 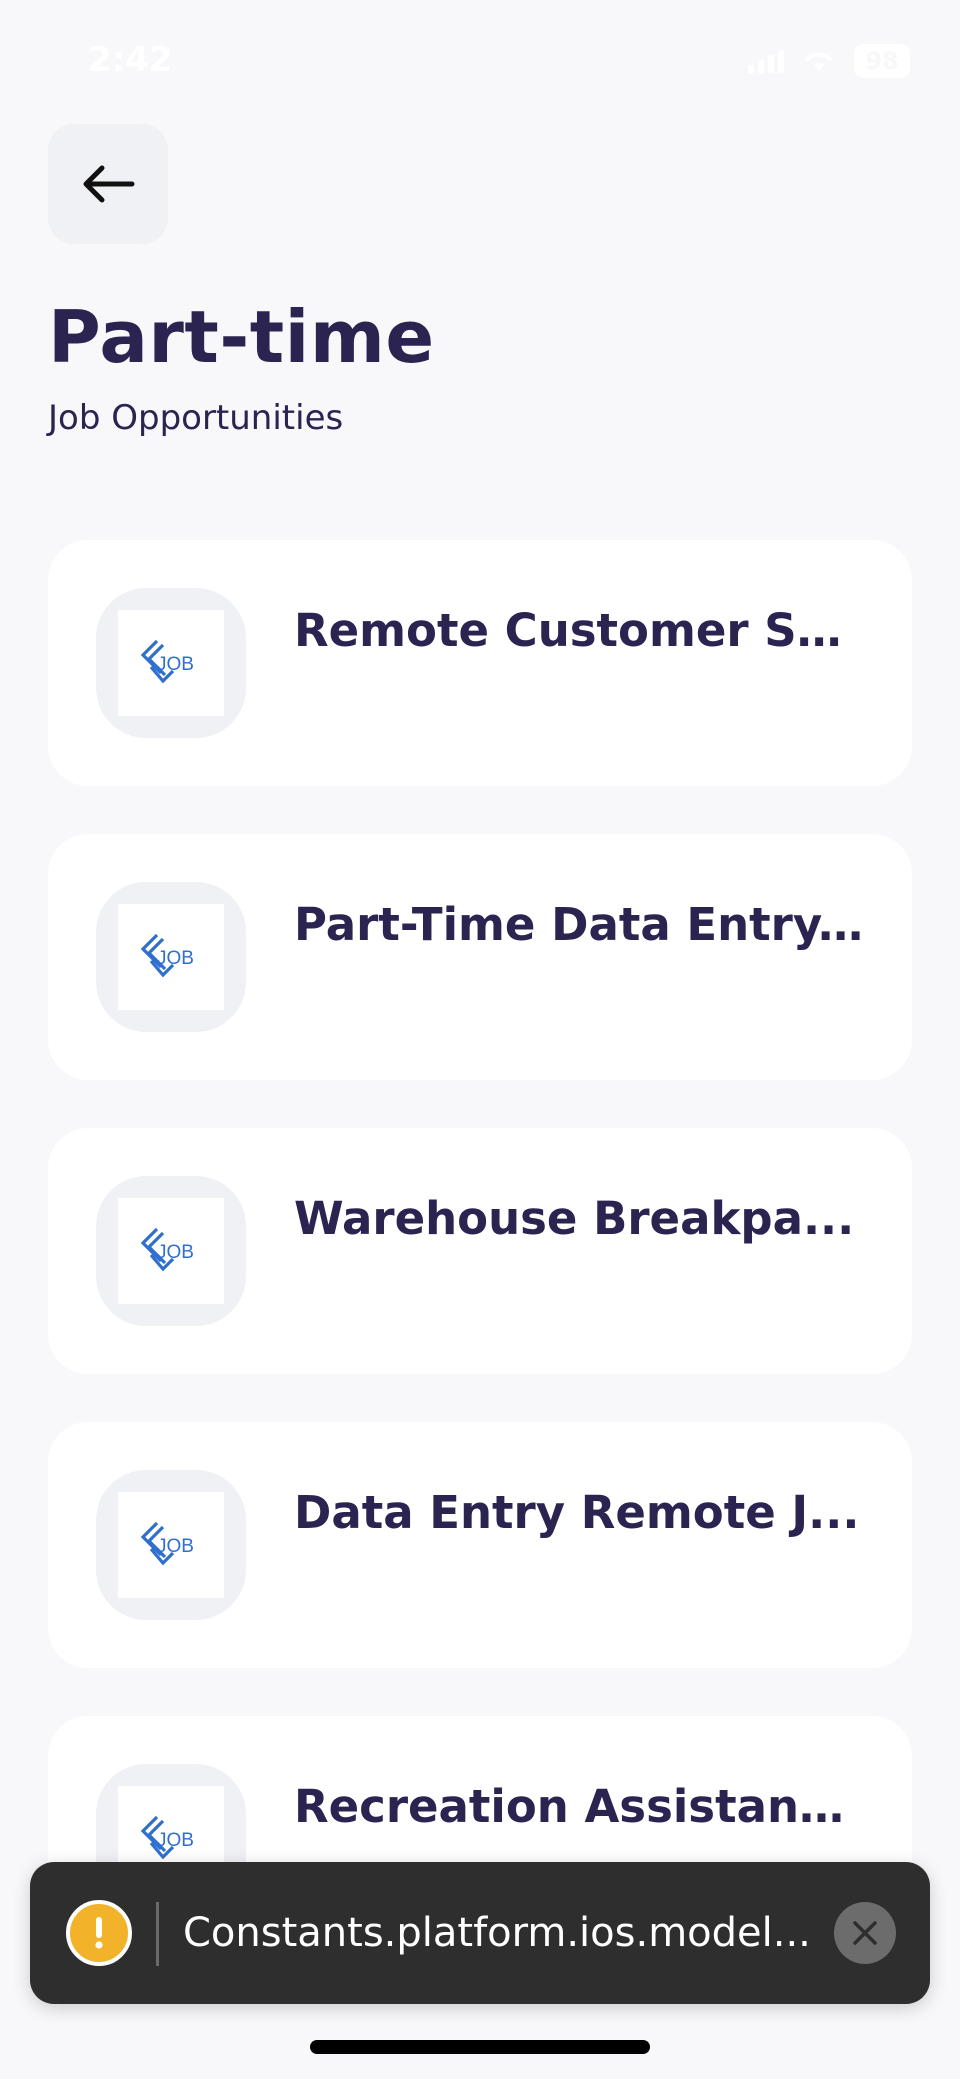 What do you see at coordinates (130, 60) in the screenshot?
I see `status-time: 2:42` at bounding box center [130, 60].